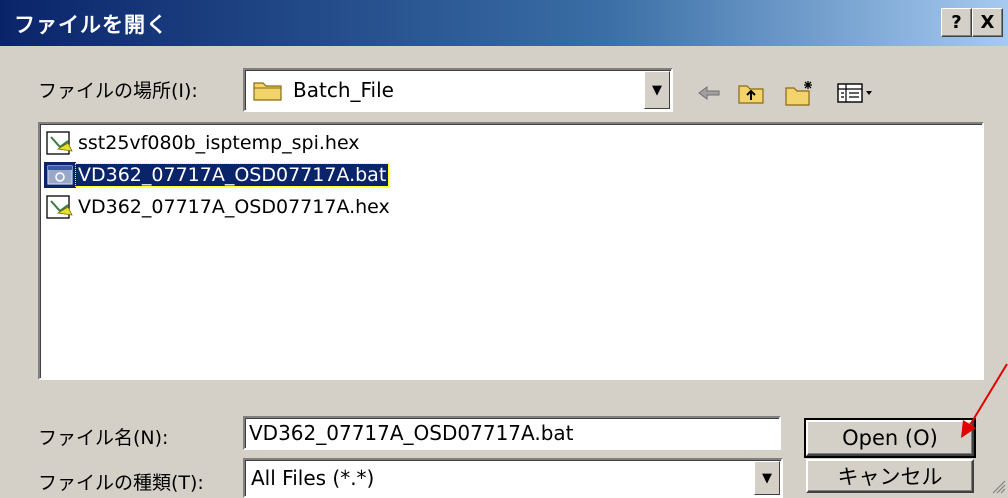 This screenshot has height=498, width=1008. Describe the element at coordinates (458, 90) in the screenshot. I see `look-in-dropdown: Batch_File ▼` at that location.